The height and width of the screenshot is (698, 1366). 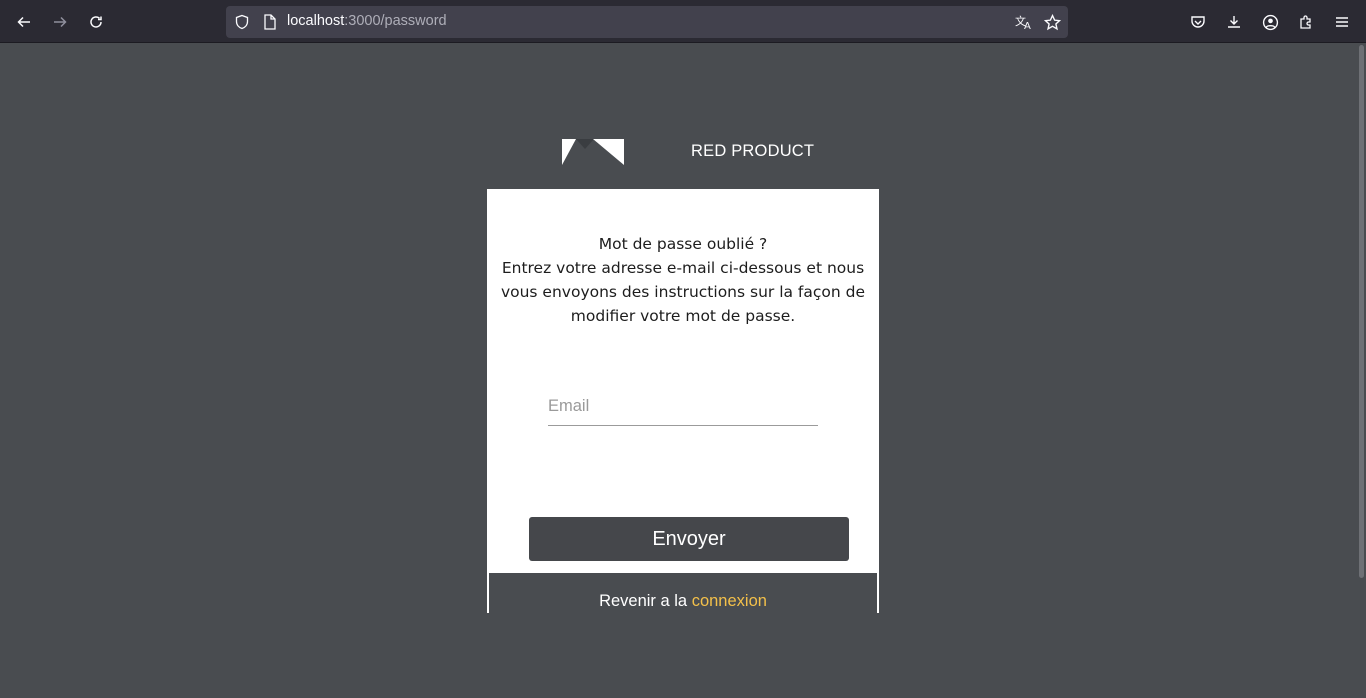 What do you see at coordinates (96, 22) in the screenshot?
I see `reload-icon` at bounding box center [96, 22].